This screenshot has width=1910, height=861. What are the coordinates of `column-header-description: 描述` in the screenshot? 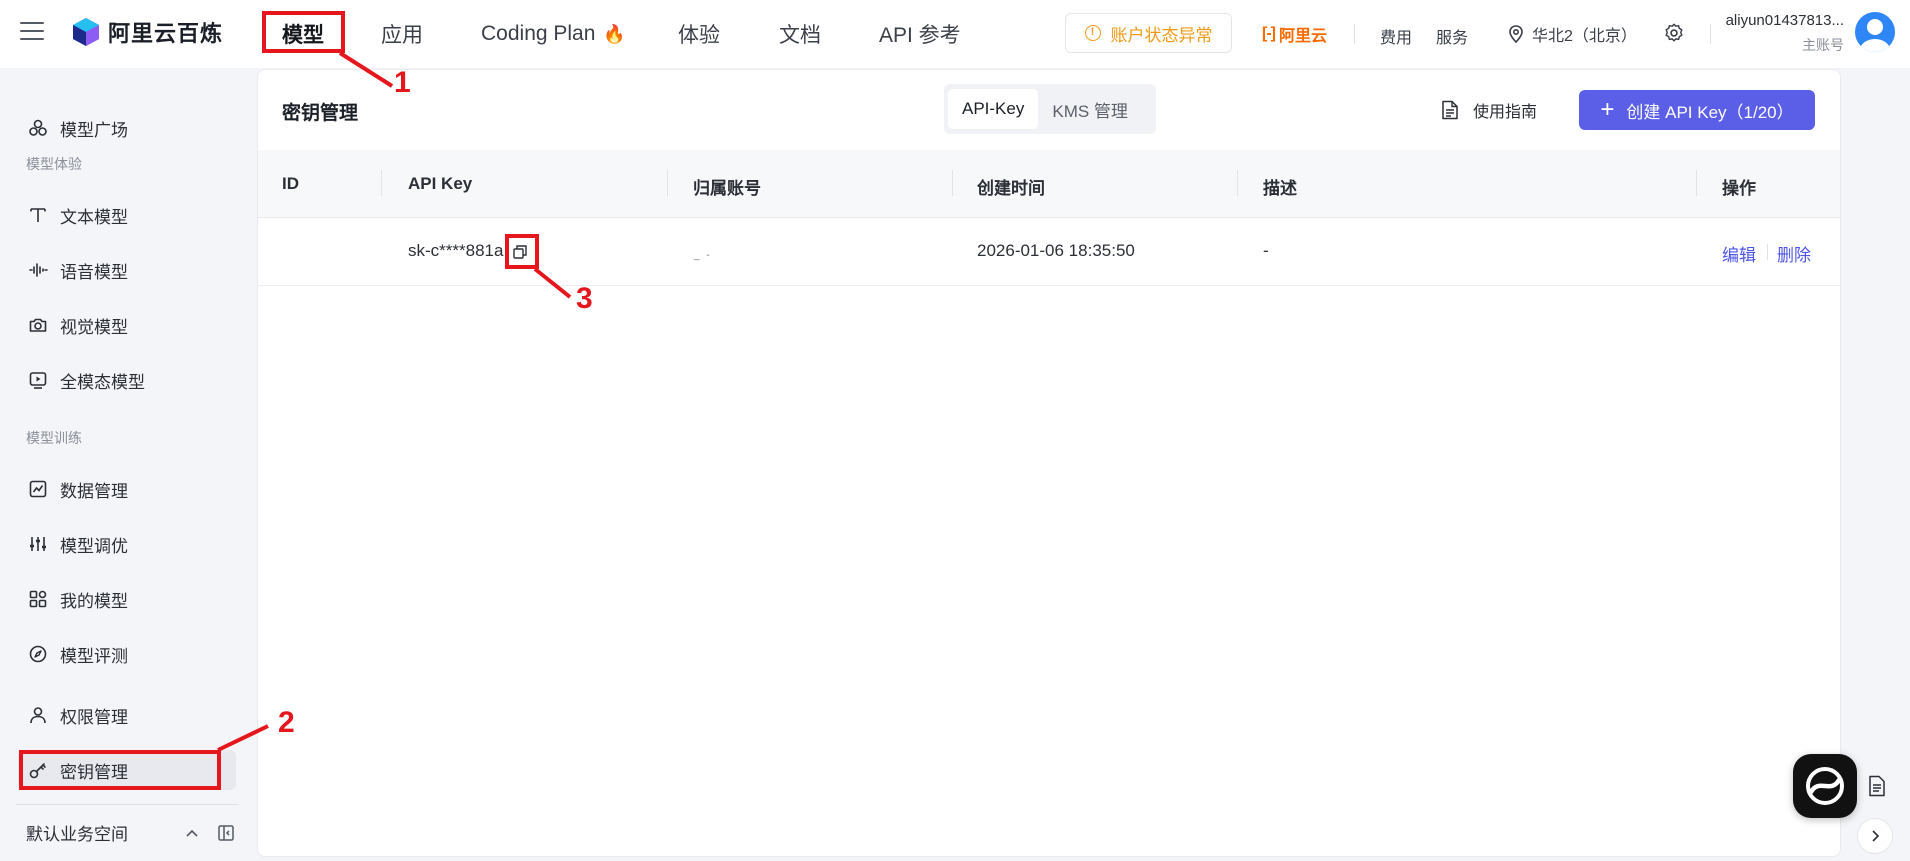 It's located at (1280, 188).